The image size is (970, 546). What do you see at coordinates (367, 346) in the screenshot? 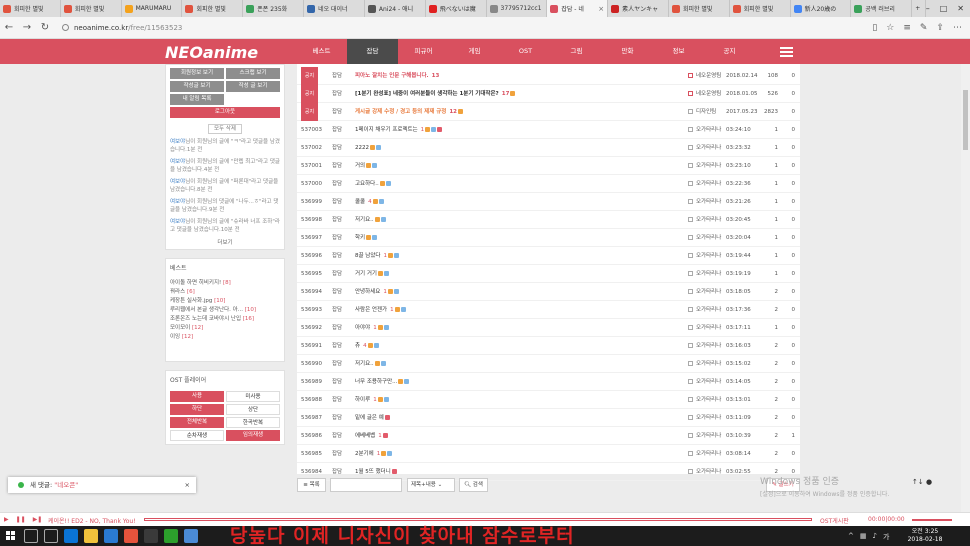
I see `post-title-cell: 츄4` at bounding box center [367, 346].